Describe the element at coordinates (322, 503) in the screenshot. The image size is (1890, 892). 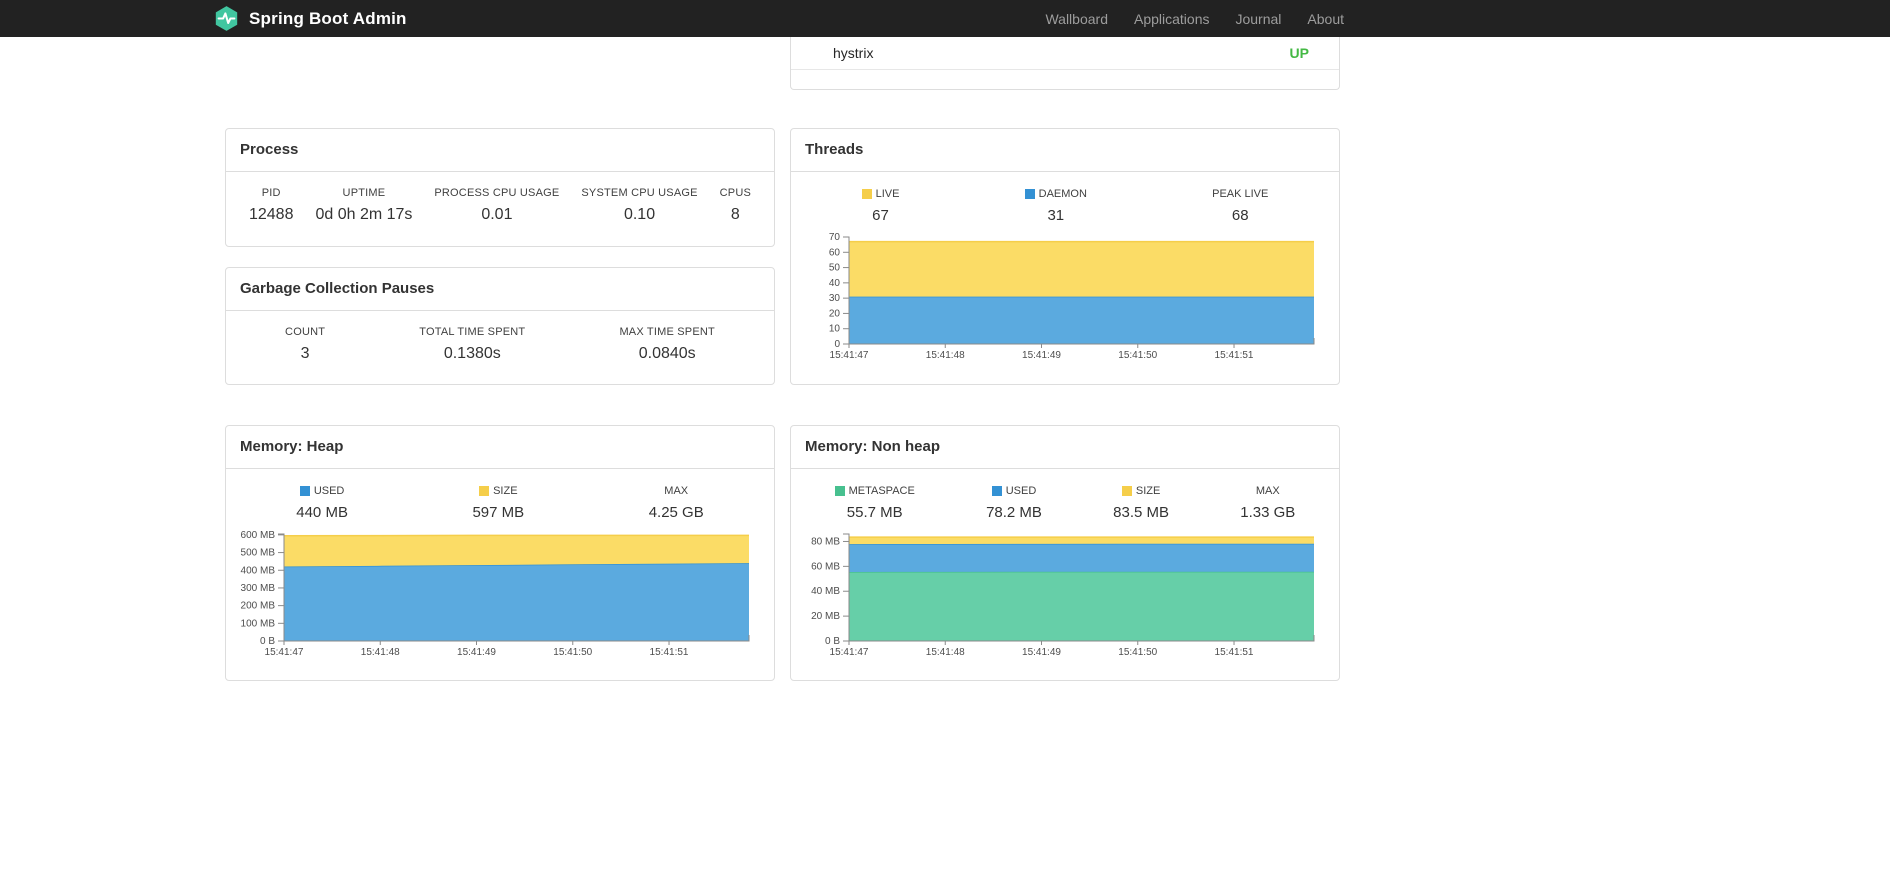
I see `legend-item-used: USED 440 MB` at that location.